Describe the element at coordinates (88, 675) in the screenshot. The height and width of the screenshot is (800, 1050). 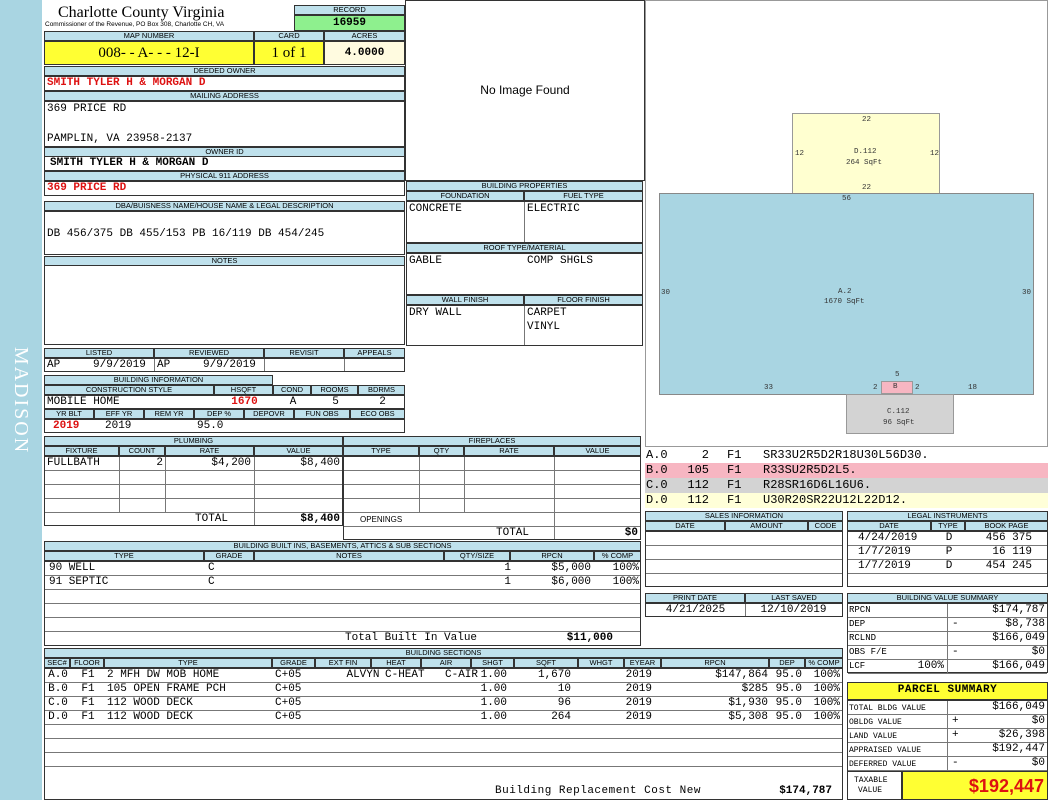
I see `section-cell: F1` at that location.